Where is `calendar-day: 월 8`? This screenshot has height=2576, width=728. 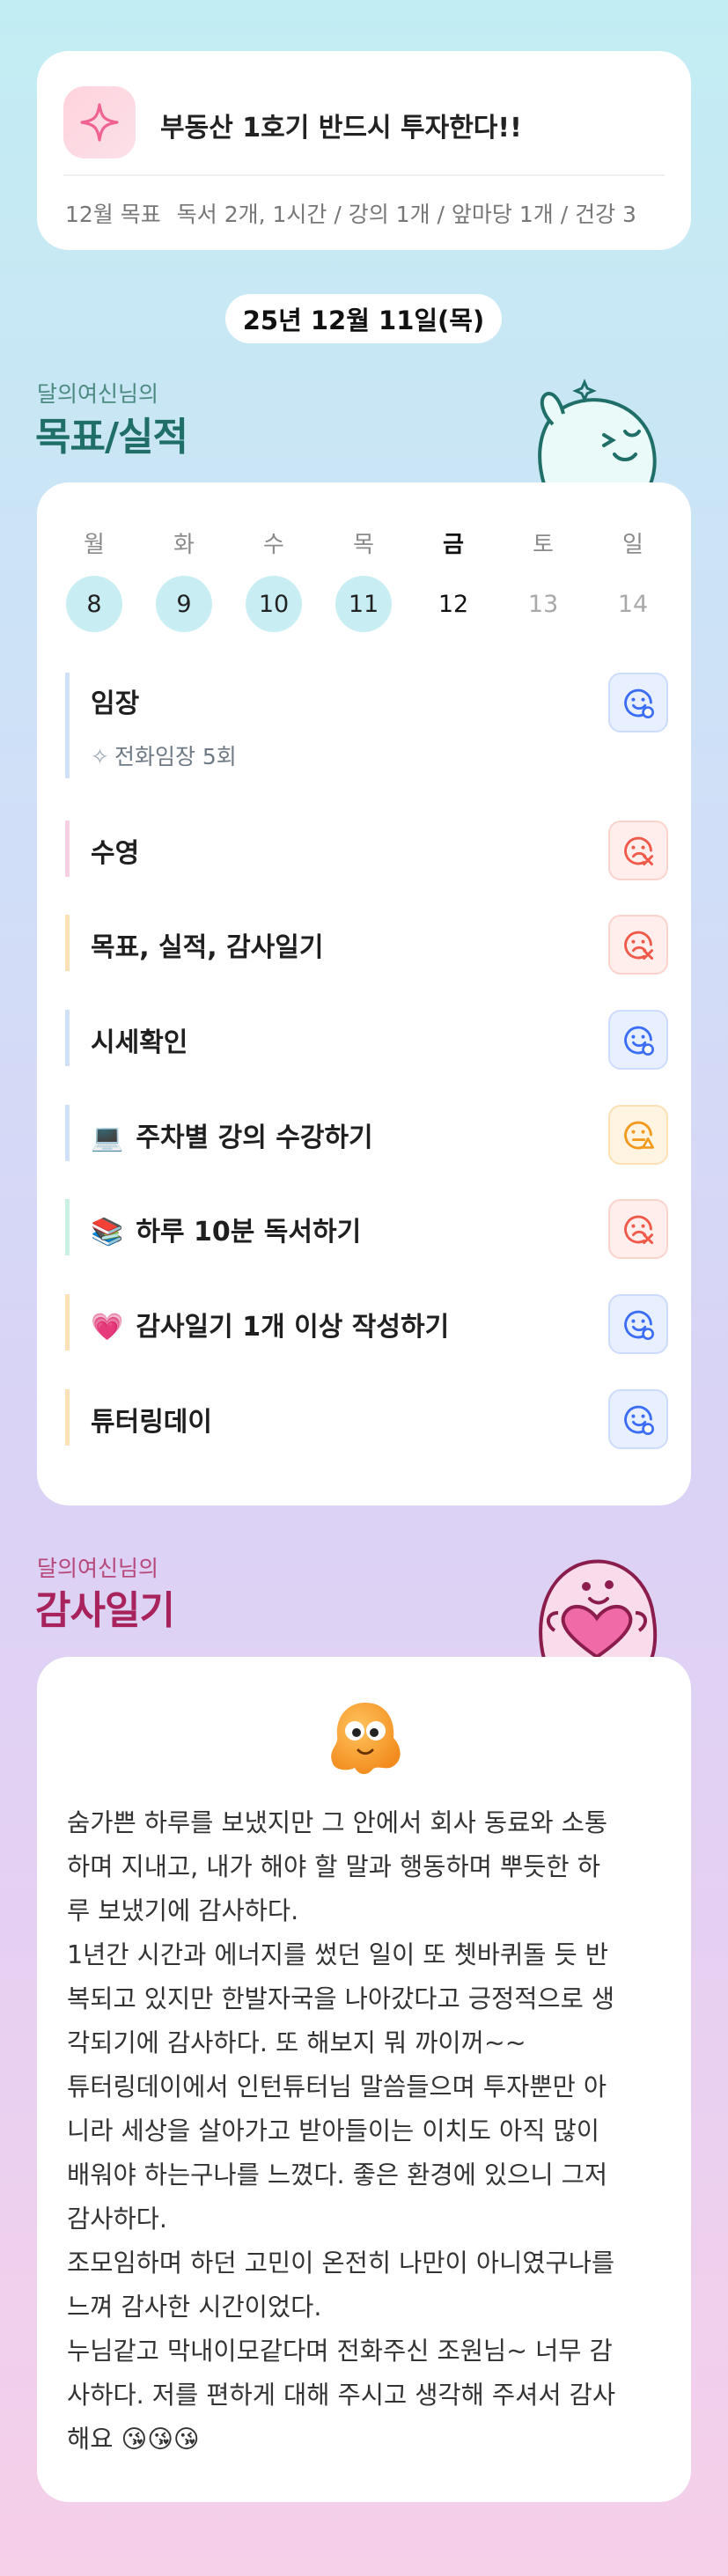
calendar-day: 월 8 is located at coordinates (94, 579).